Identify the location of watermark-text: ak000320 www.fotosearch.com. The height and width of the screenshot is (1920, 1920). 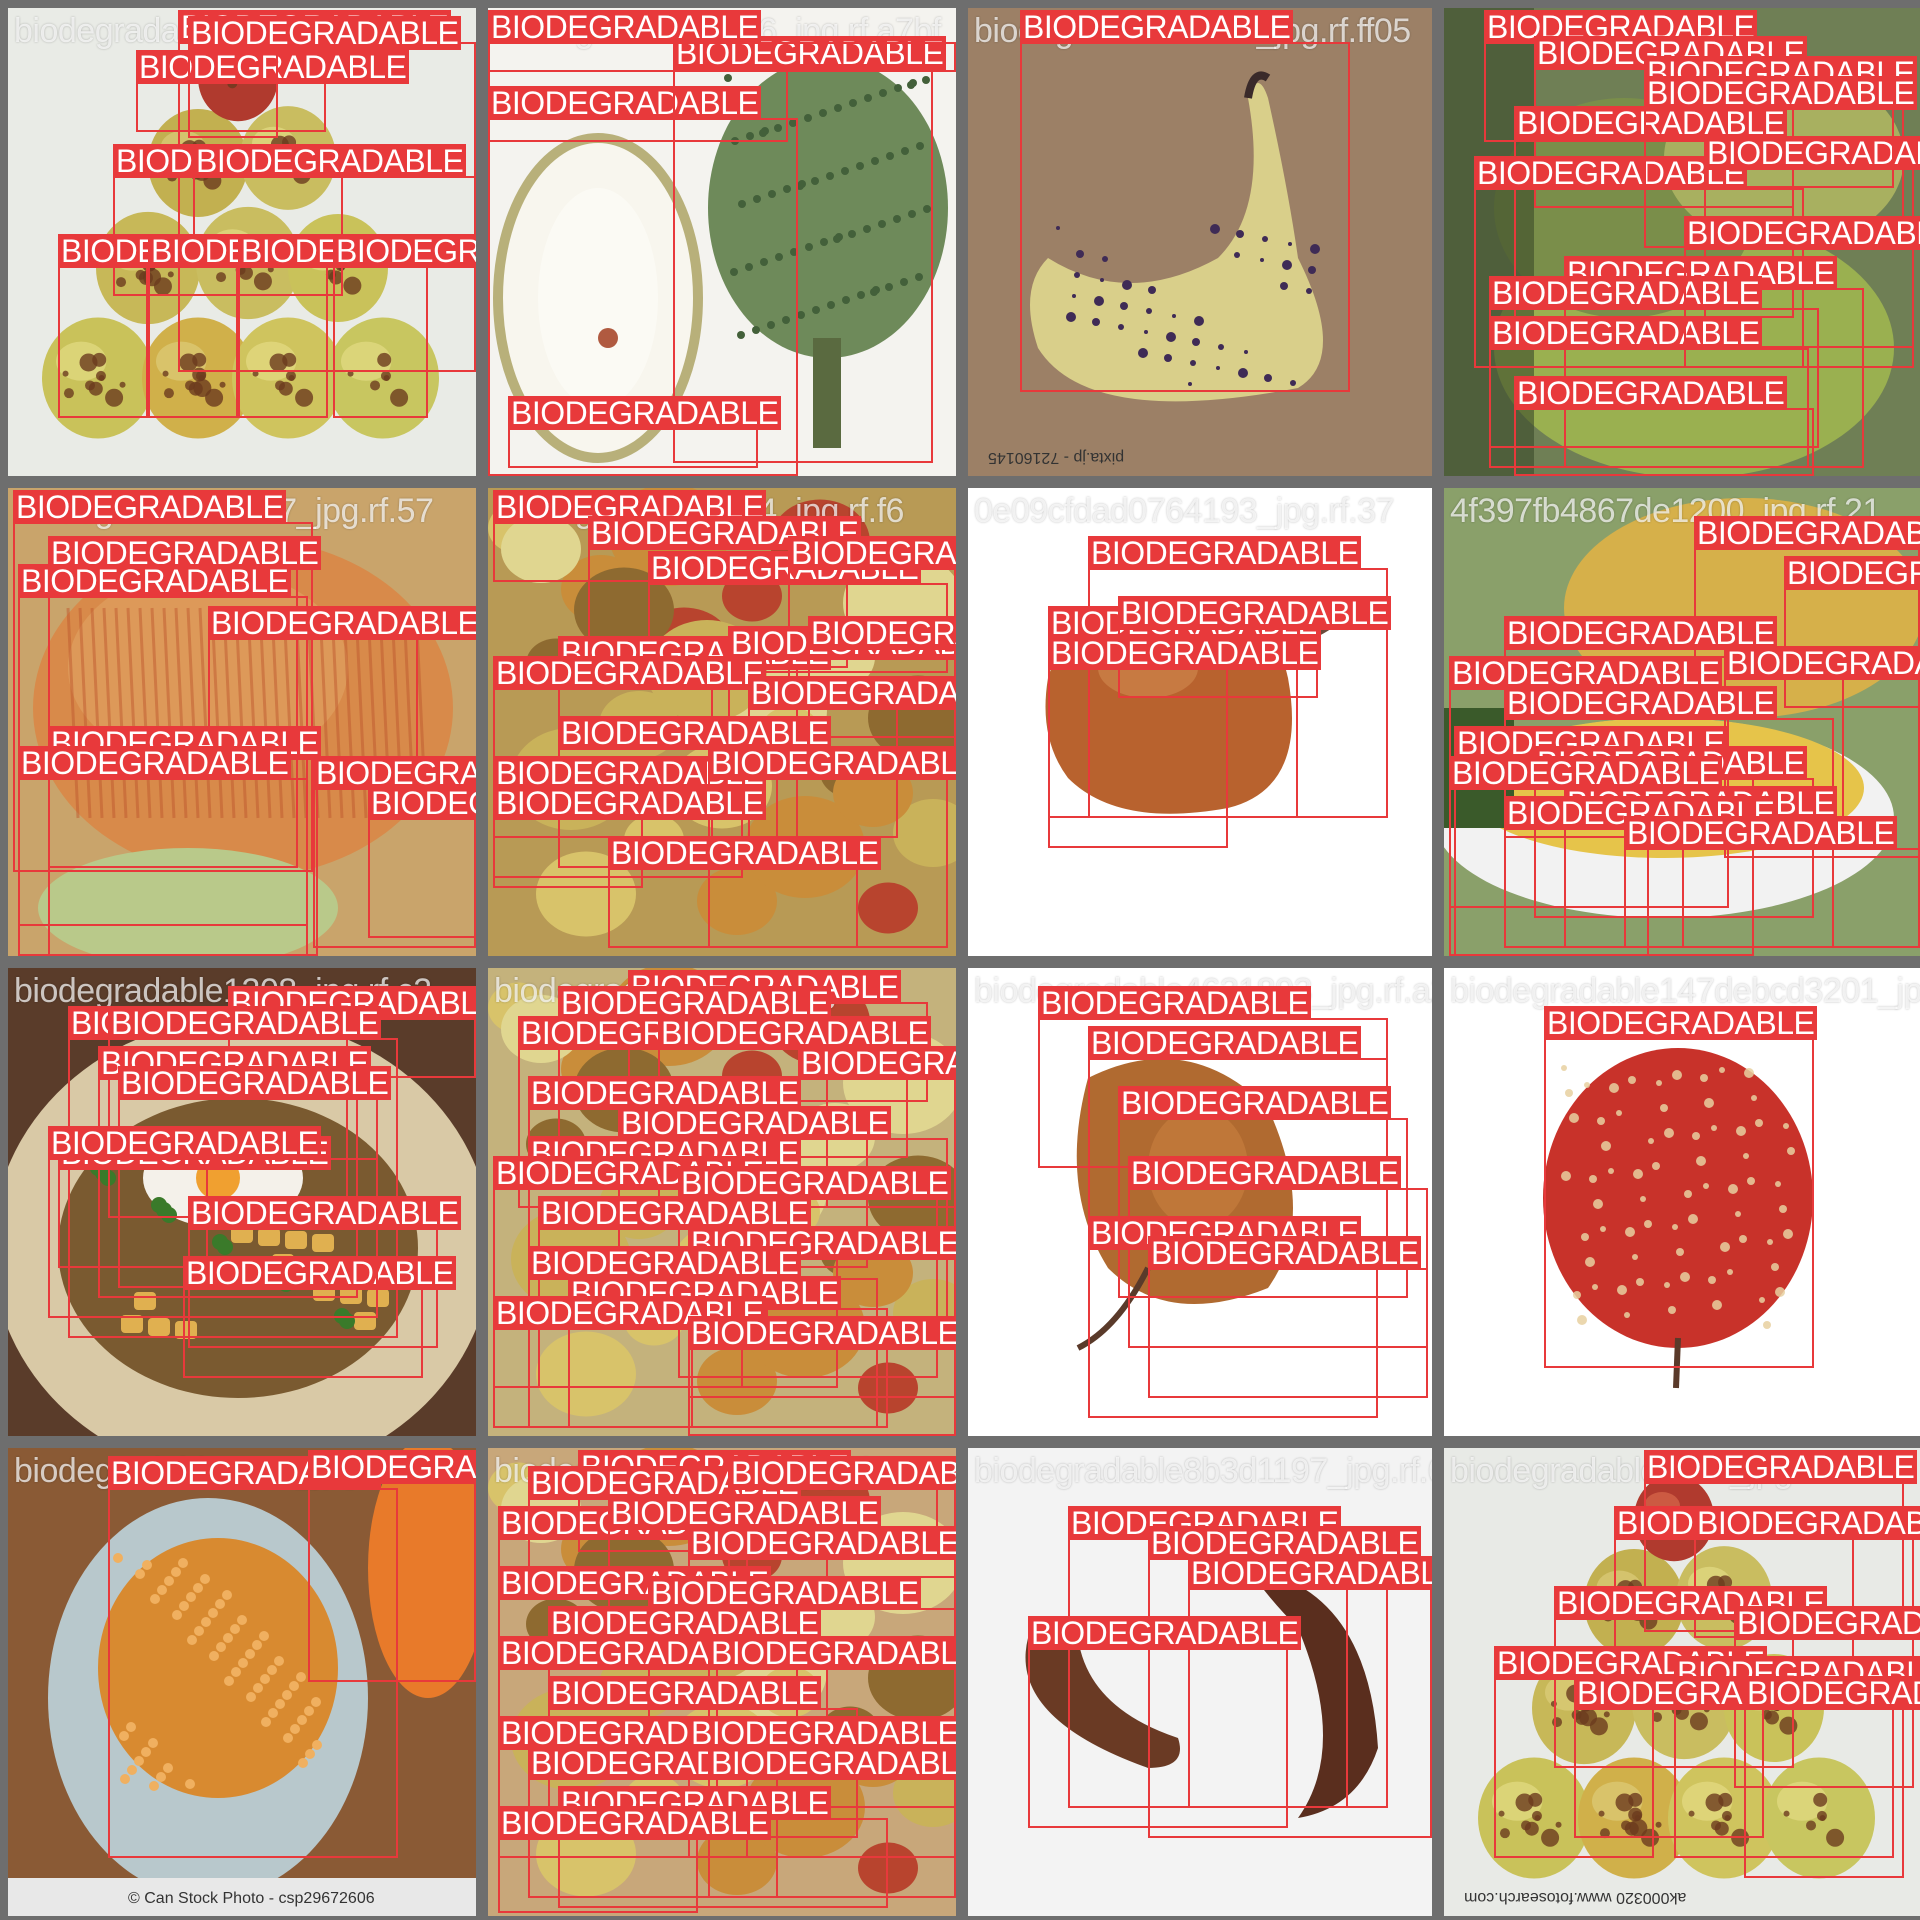
(1575, 1897).